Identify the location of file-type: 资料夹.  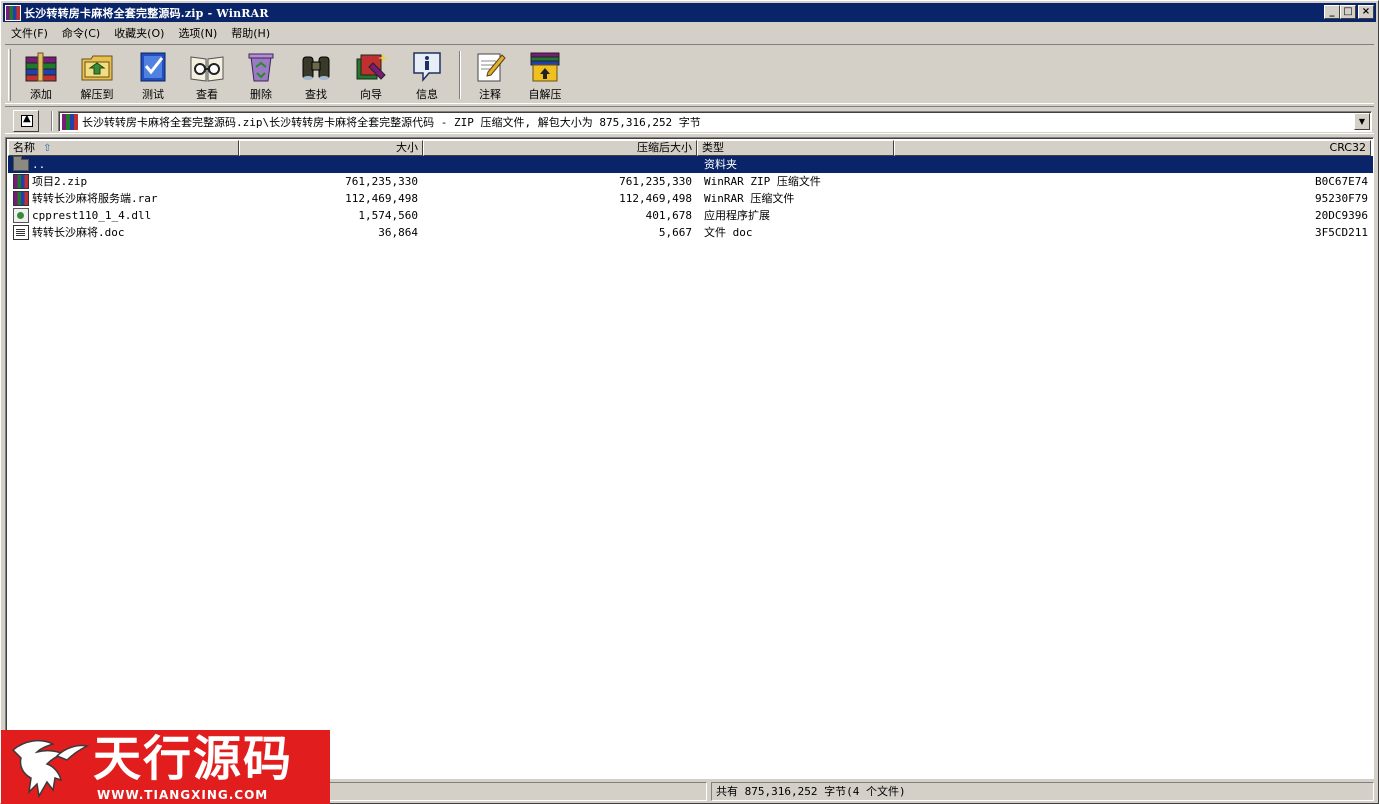
(720, 164).